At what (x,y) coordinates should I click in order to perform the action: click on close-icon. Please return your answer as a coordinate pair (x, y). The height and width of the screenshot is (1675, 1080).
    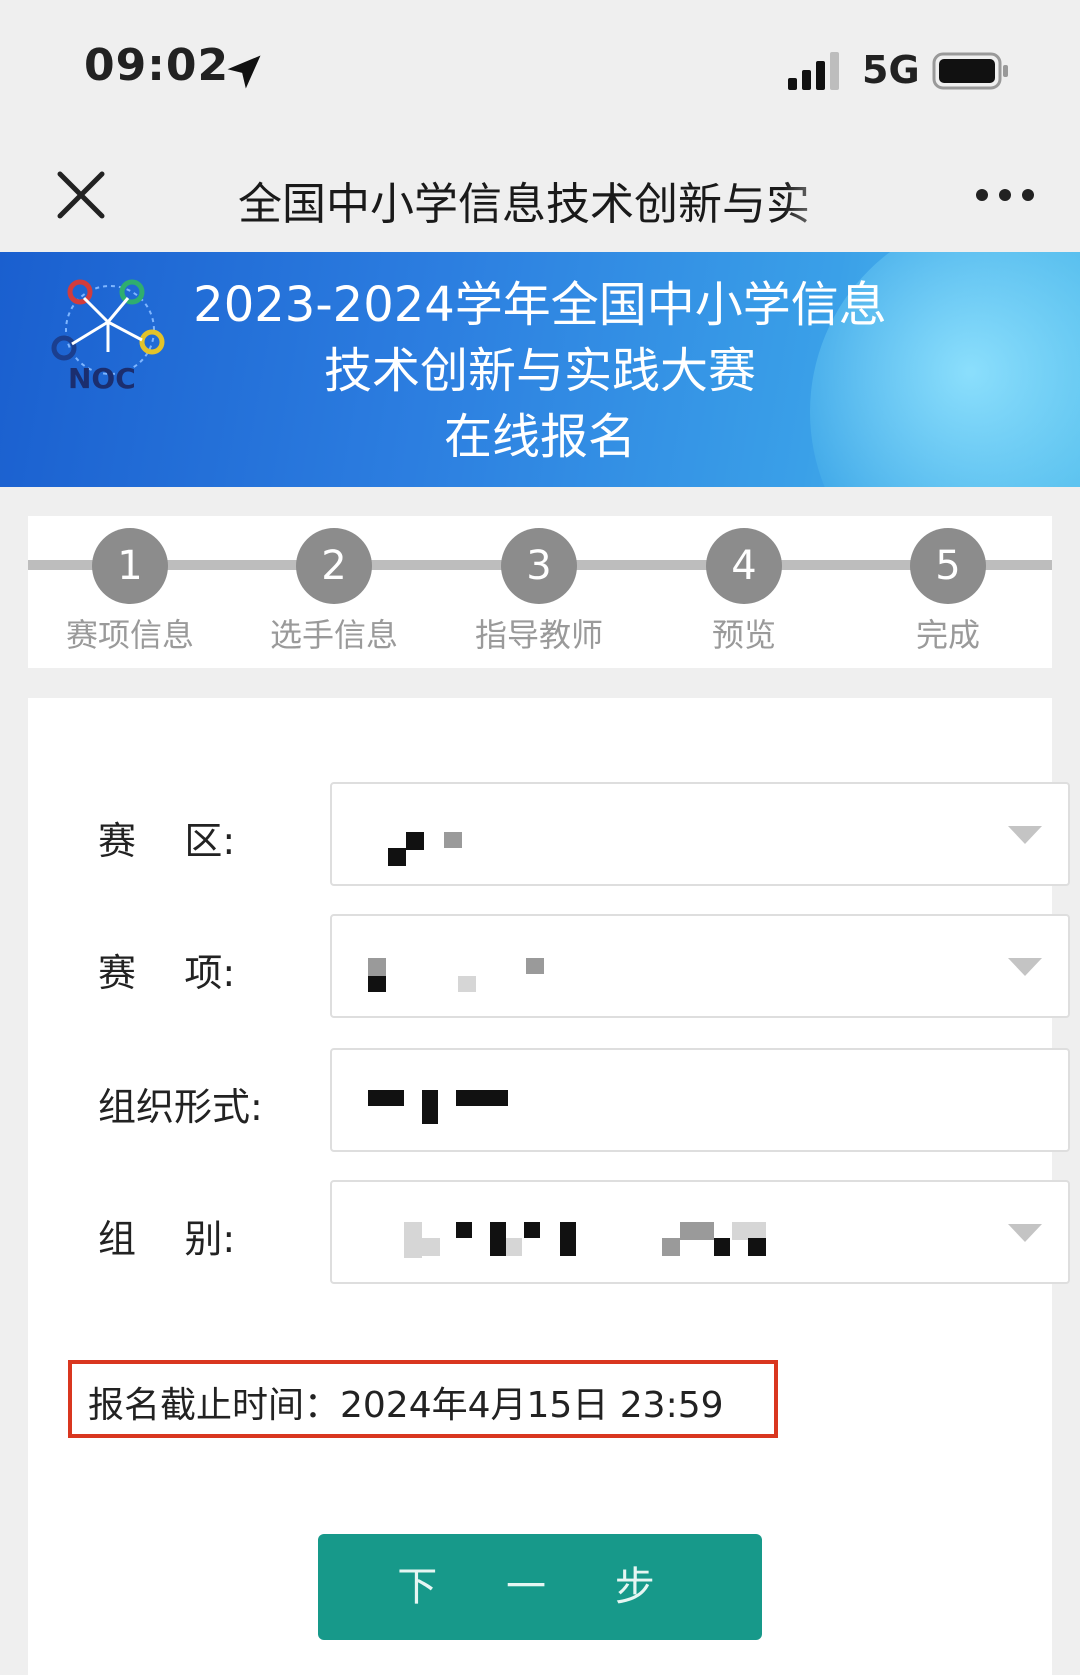
    Looking at the image, I should click on (81, 195).